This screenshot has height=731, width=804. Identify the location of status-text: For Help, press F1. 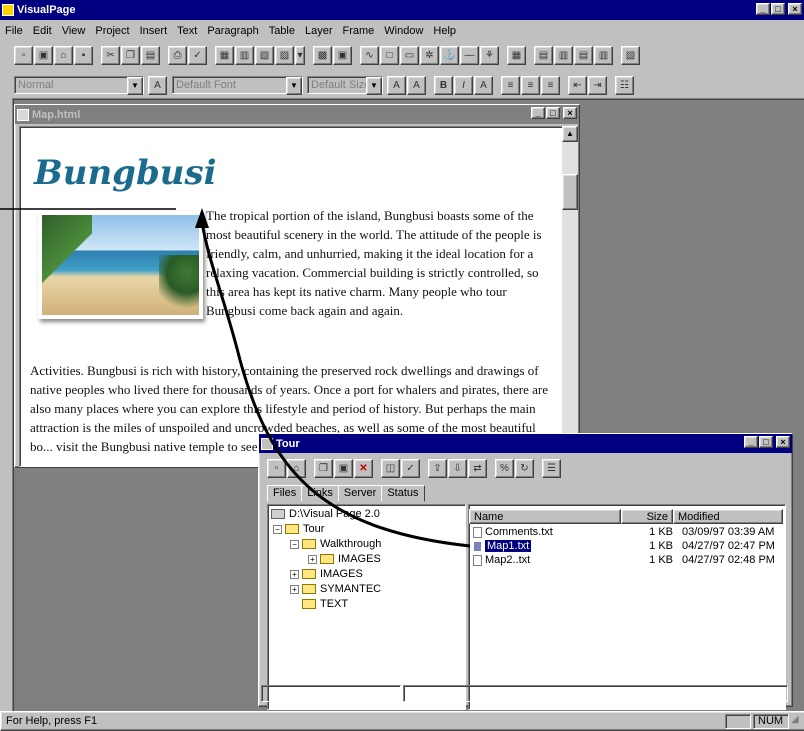
(52, 721).